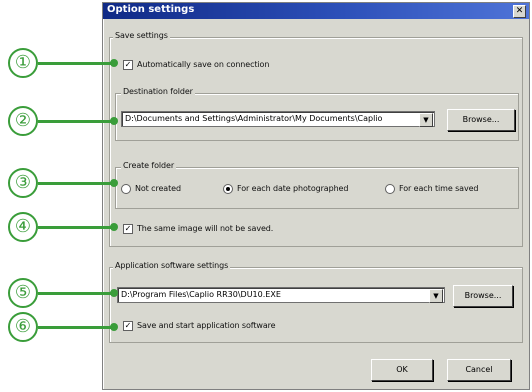  I want to click on each-time-label: For each time saved, so click(439, 188).